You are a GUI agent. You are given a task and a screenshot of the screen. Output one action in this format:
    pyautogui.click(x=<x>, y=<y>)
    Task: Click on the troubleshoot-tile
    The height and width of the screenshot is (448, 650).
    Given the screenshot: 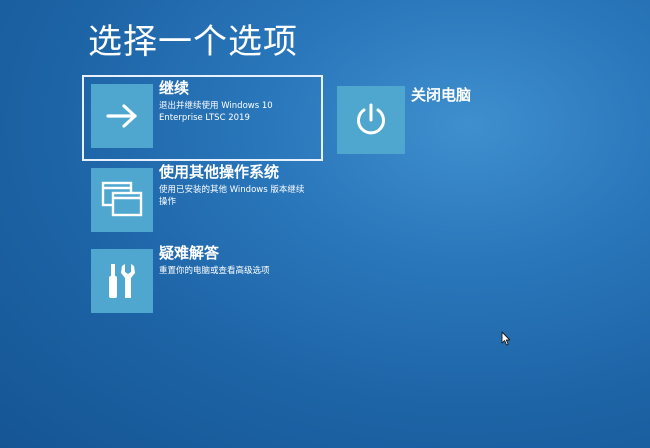 What is the action you would take?
    pyautogui.click(x=122, y=281)
    